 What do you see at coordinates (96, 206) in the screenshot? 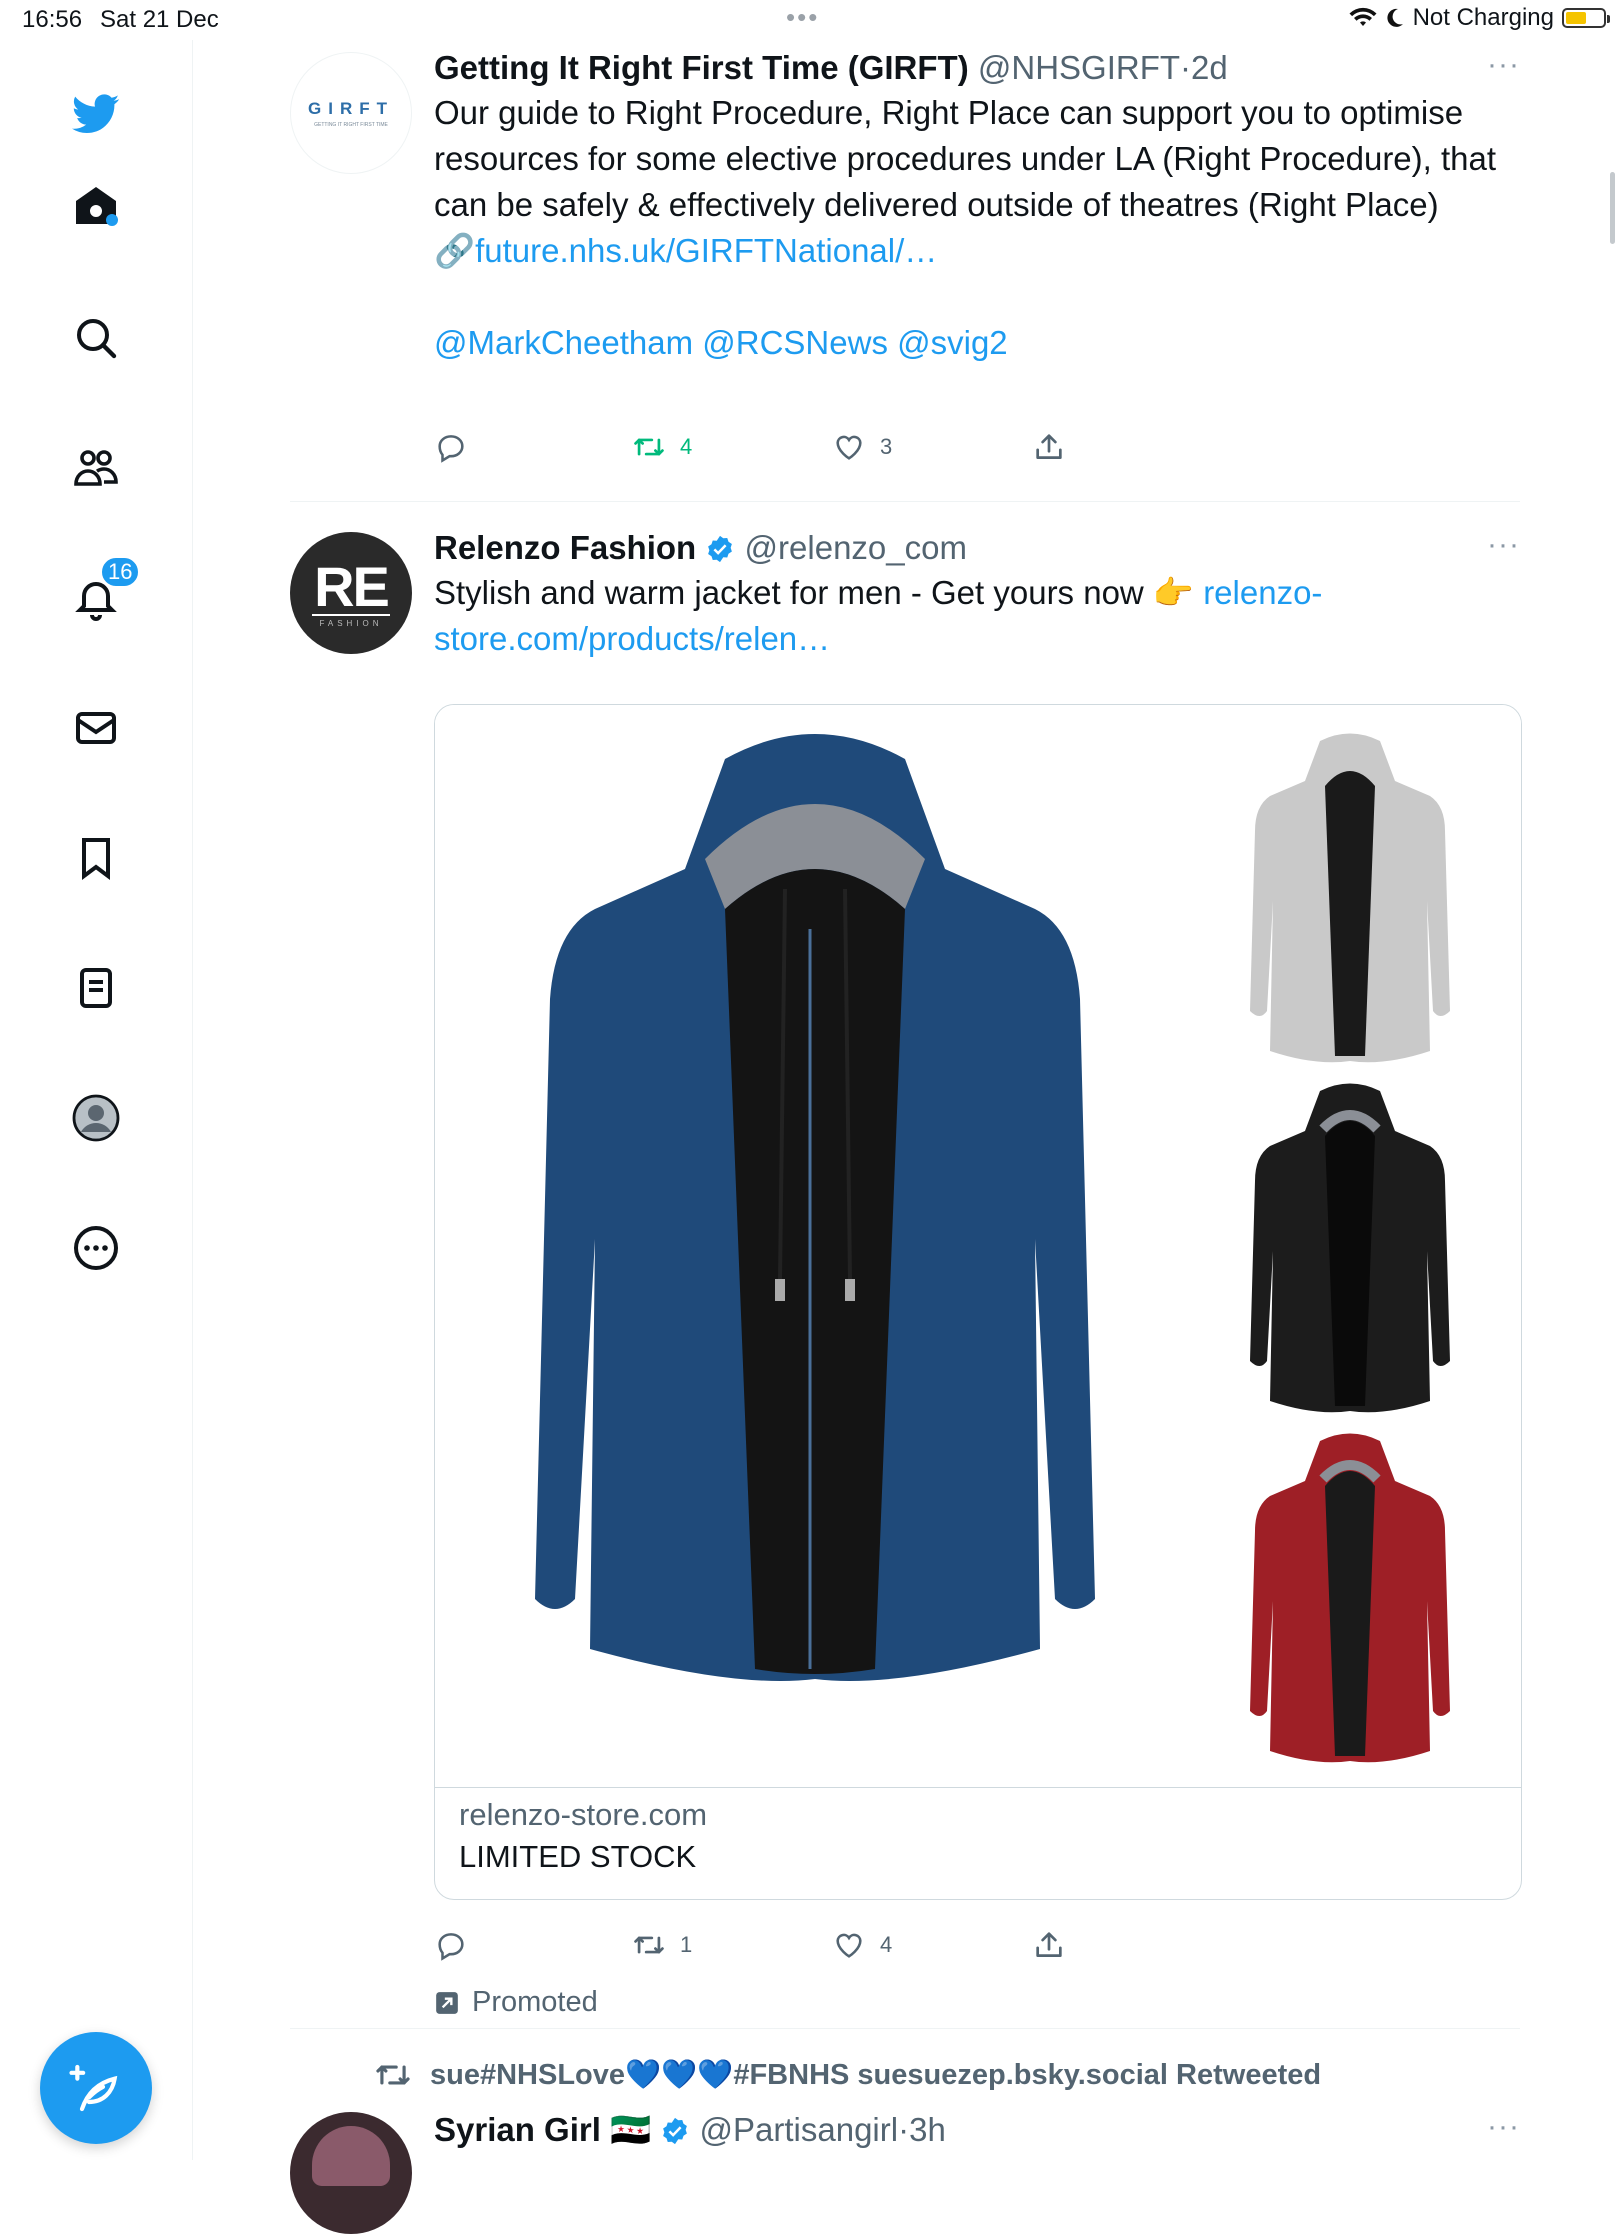
I see `home-icon` at bounding box center [96, 206].